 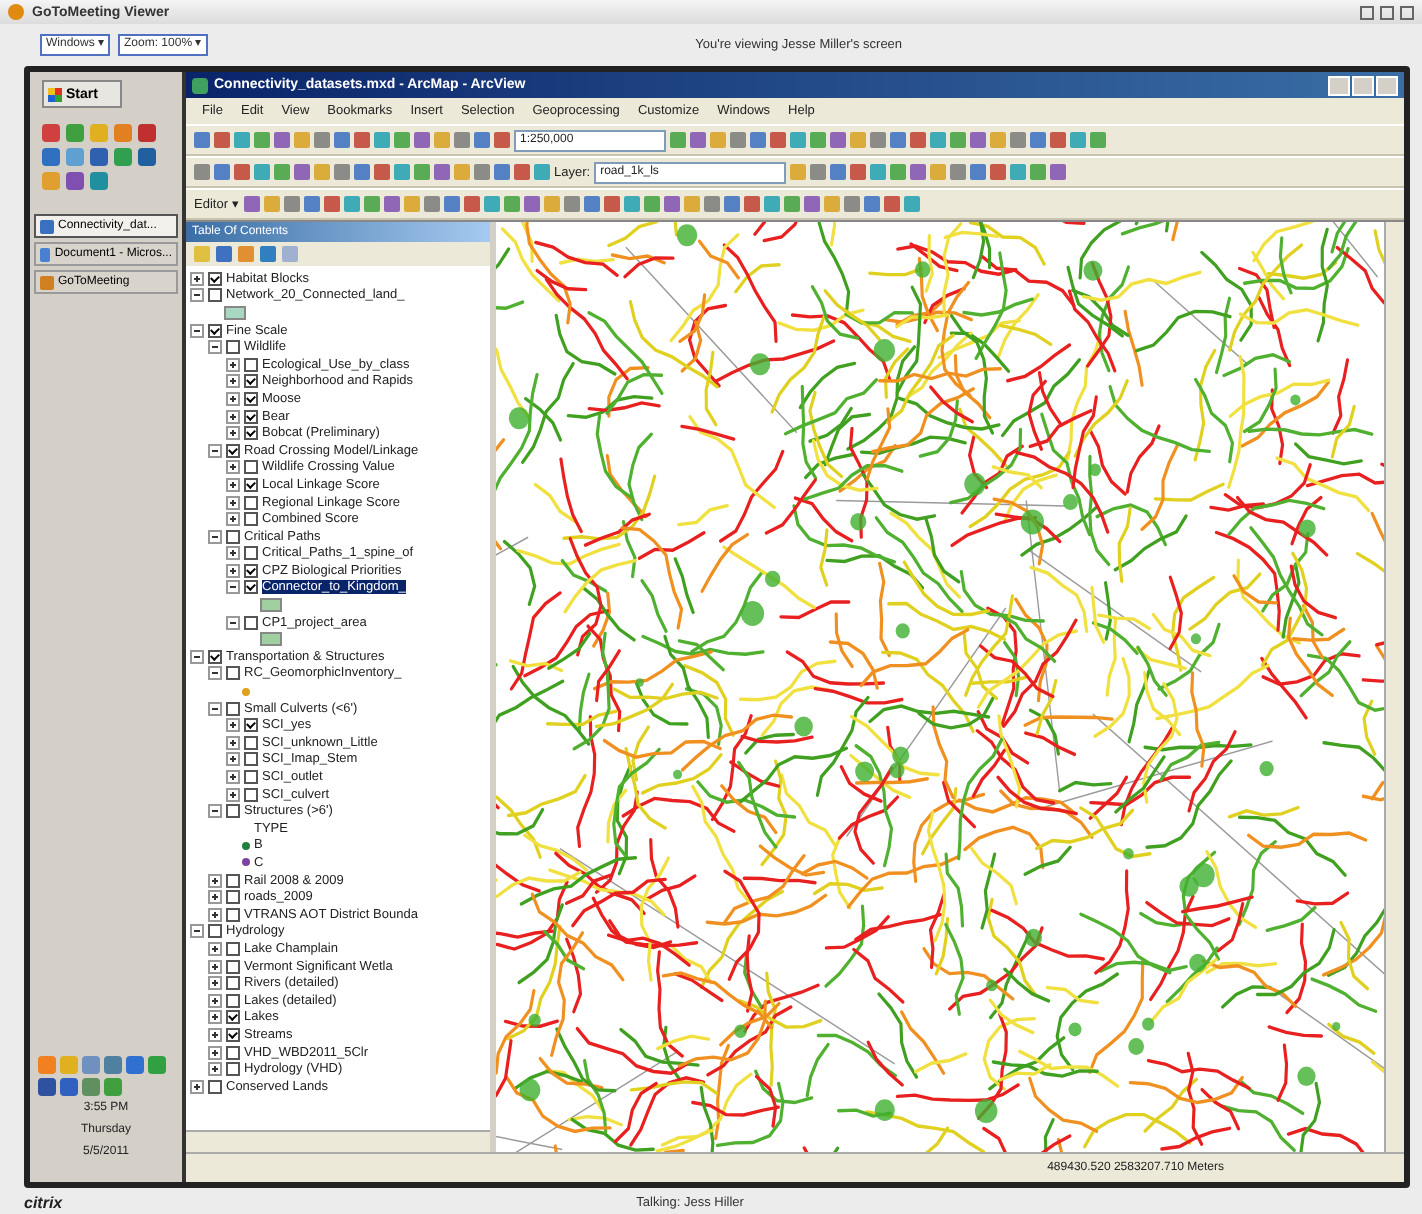 I want to click on app-logo-icon, so click(x=16, y=12).